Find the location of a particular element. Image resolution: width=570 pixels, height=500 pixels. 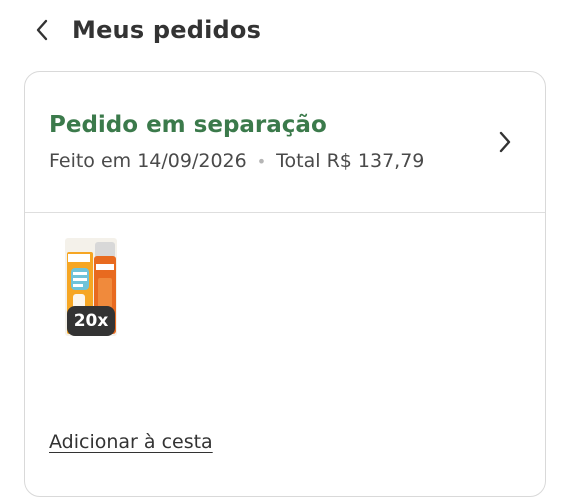

order-total: Total R$ 137,79 is located at coordinates (350, 161).